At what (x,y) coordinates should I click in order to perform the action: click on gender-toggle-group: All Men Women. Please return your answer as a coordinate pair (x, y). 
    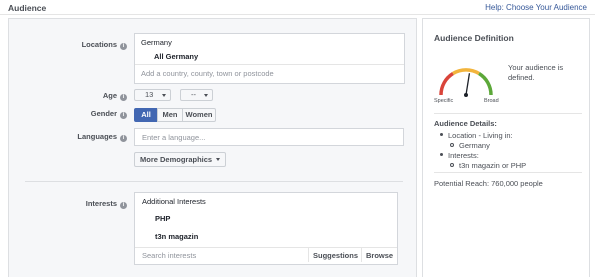
    Looking at the image, I should click on (175, 115).